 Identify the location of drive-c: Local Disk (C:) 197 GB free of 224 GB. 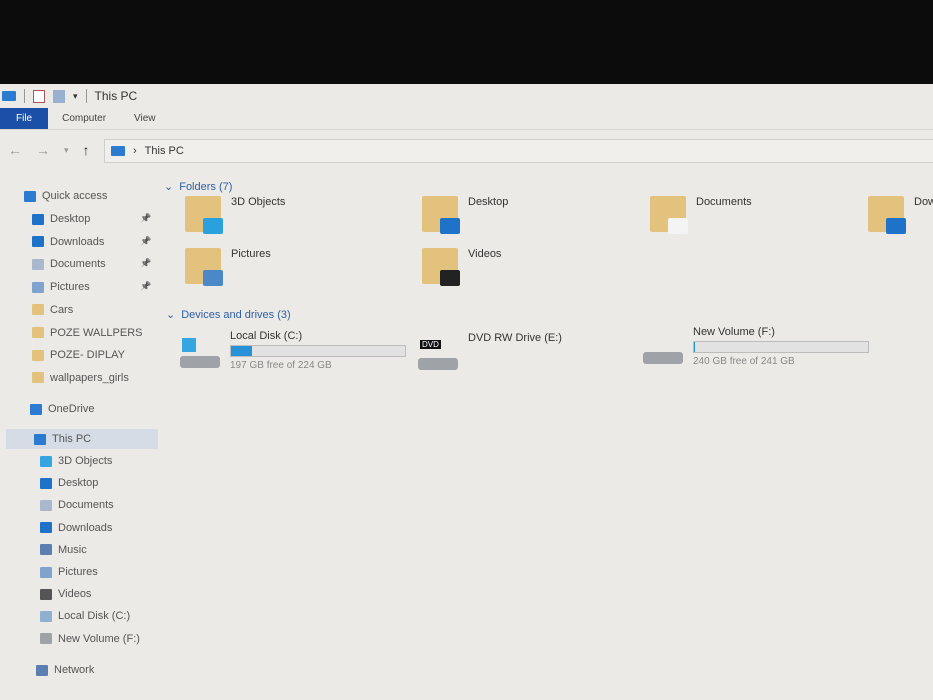
(293, 350).